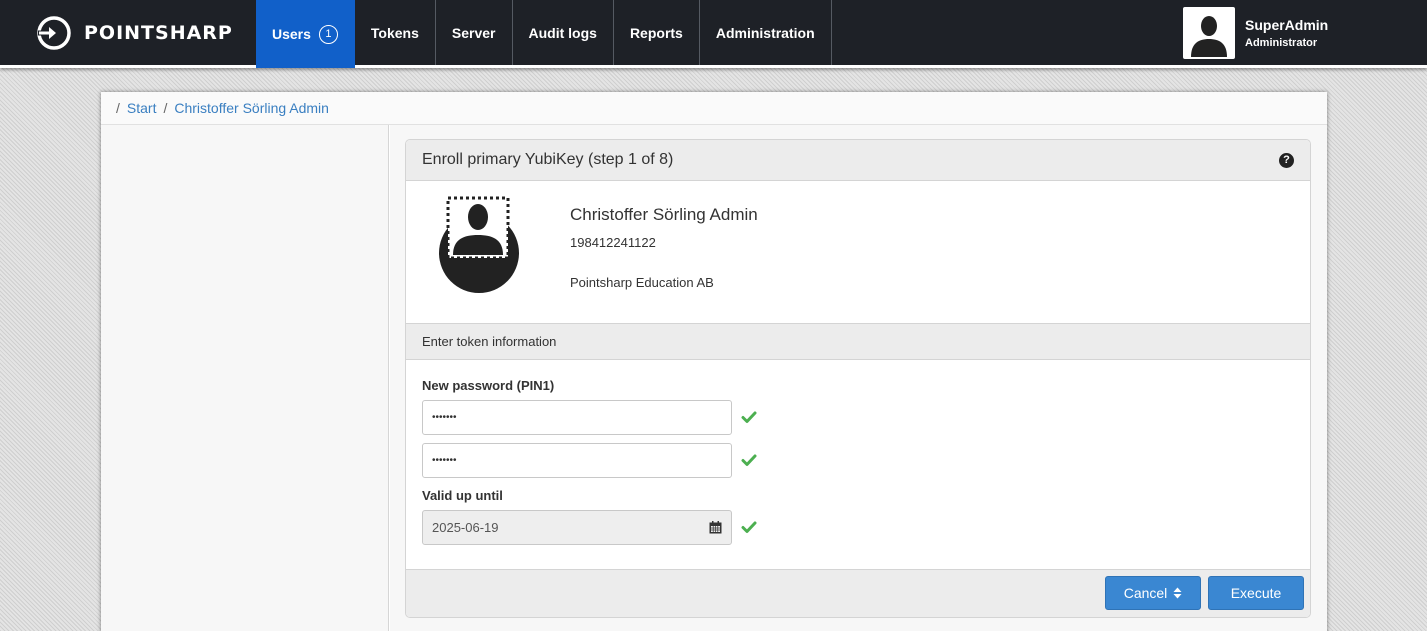 This screenshot has width=1427, height=631. What do you see at coordinates (858, 160) in the screenshot?
I see `card-header: Enroll primary YubiKey (step 1 of 8) ?` at bounding box center [858, 160].